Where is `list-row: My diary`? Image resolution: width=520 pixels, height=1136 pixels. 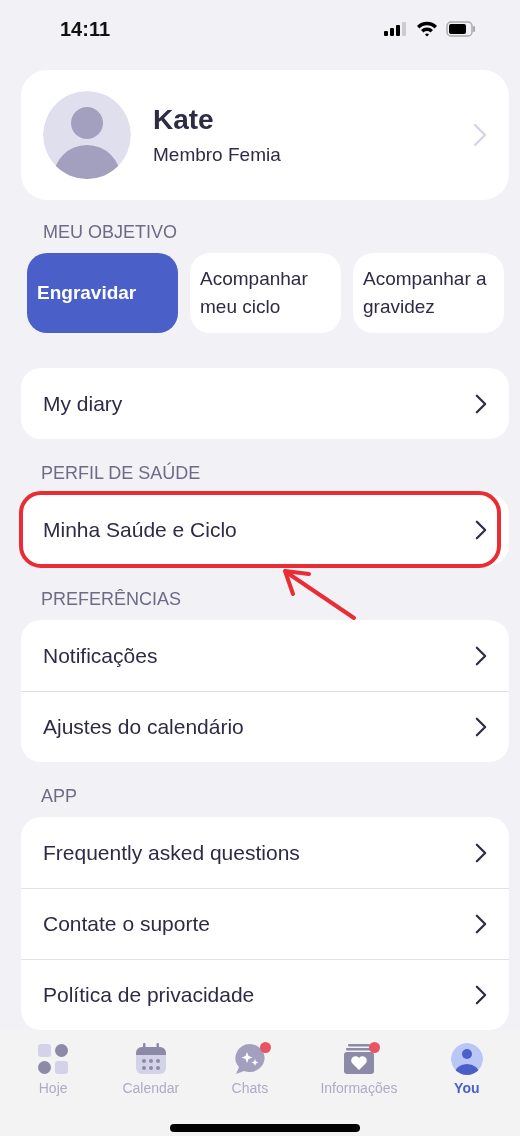
list-row: My diary is located at coordinates (265, 403).